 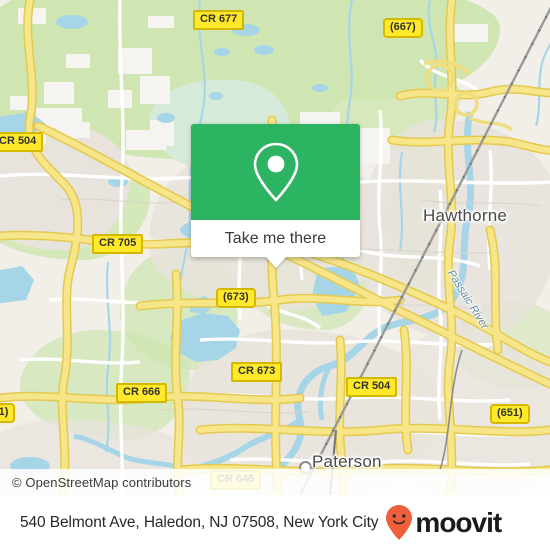 What do you see at coordinates (275, 482) in the screenshot?
I see `attribution-bar: © OpenStreetMap contributors` at bounding box center [275, 482].